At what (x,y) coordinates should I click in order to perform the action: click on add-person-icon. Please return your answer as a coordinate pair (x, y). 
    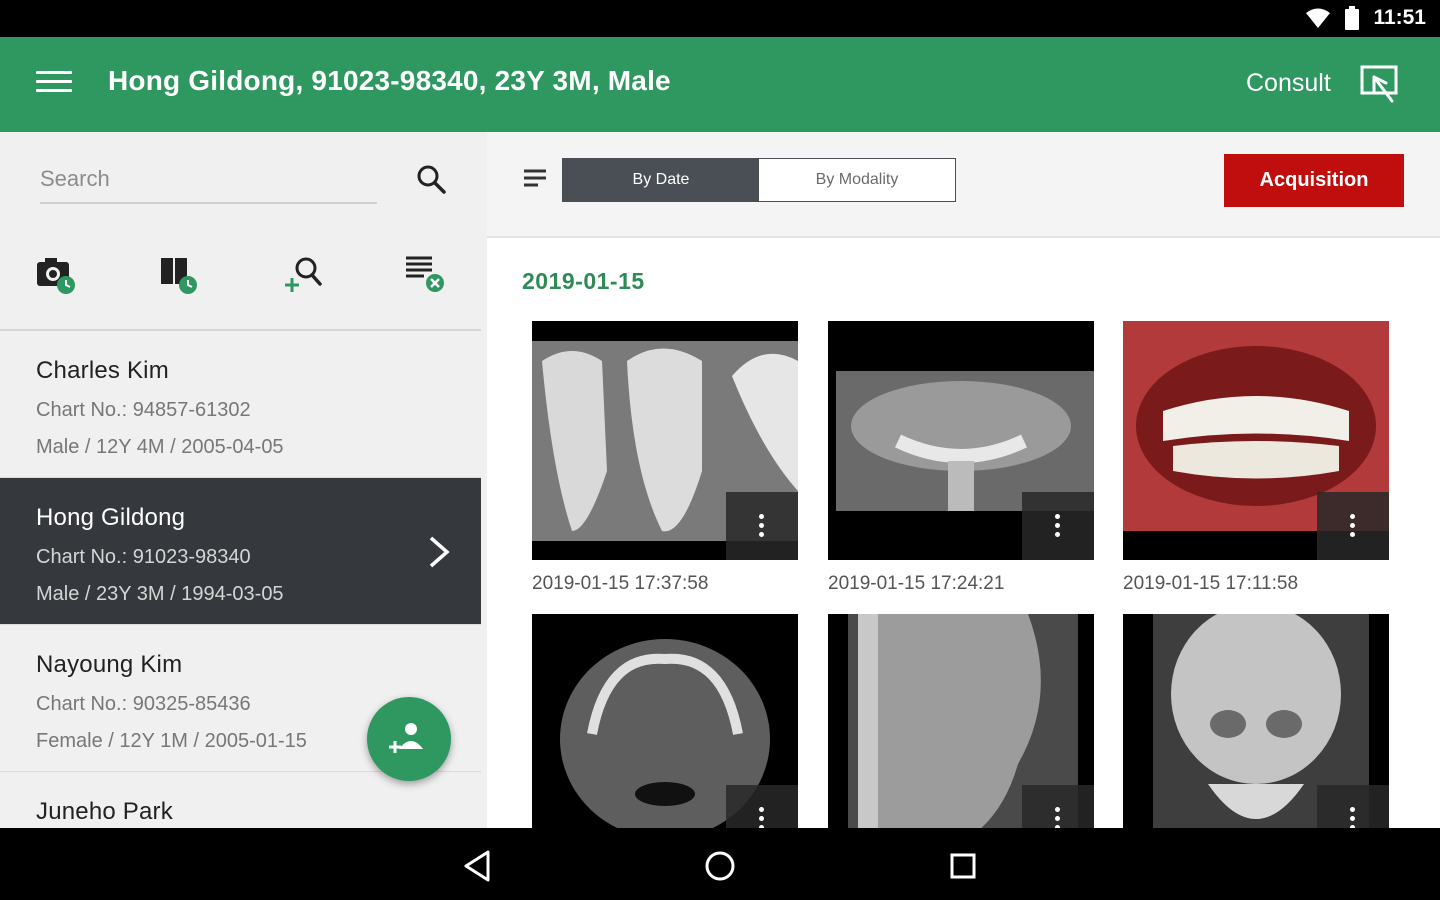
    Looking at the image, I should click on (406, 738).